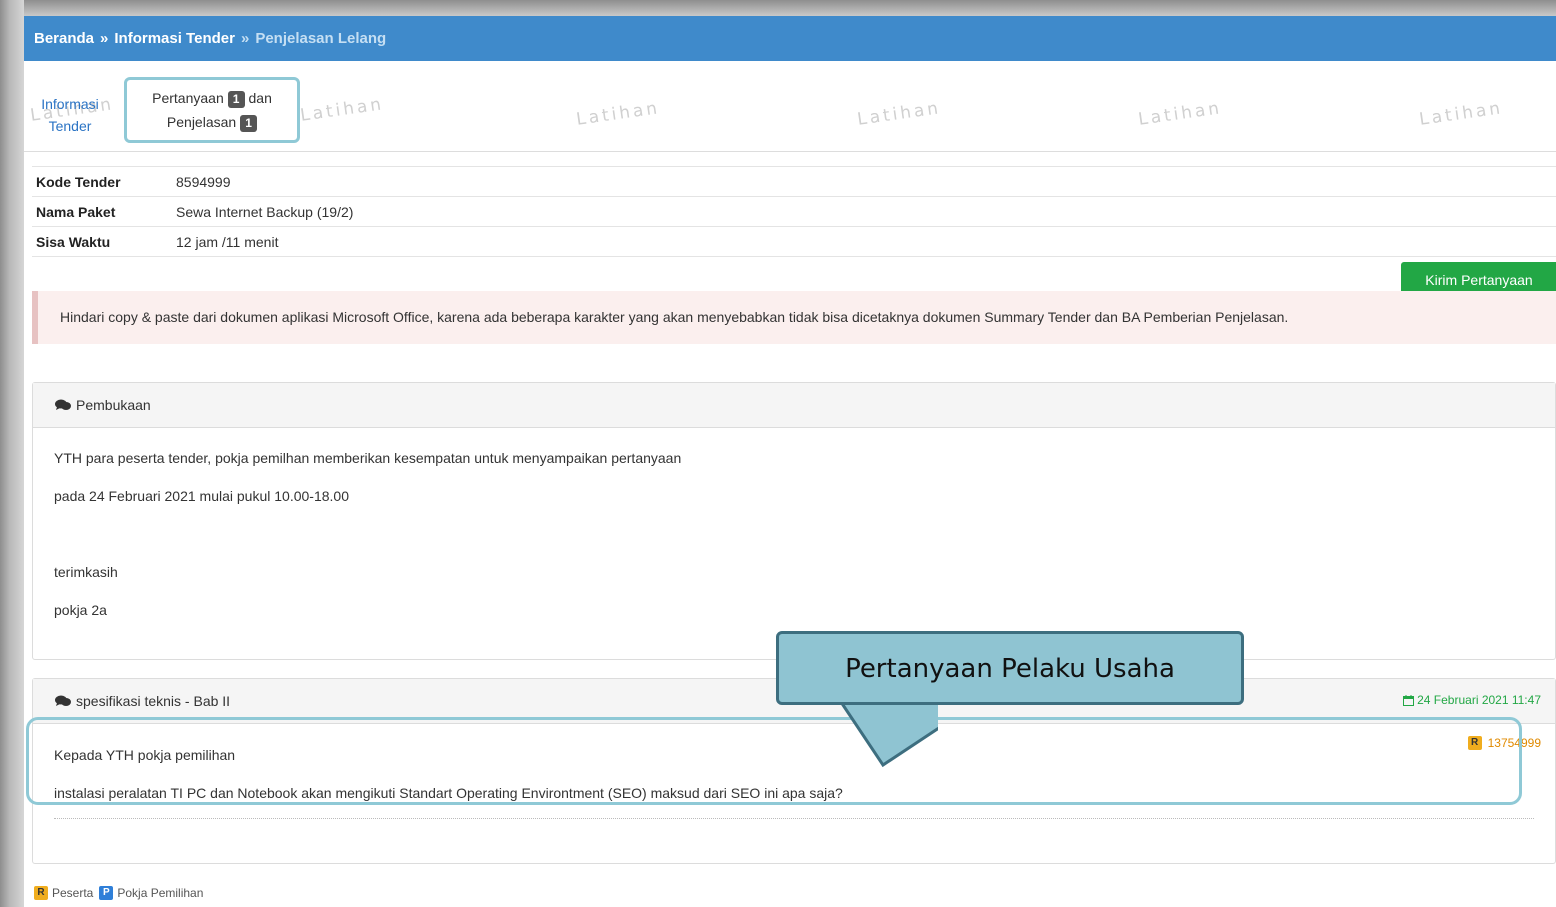  What do you see at coordinates (794, 534) in the screenshot?
I see `message-line` at bounding box center [794, 534].